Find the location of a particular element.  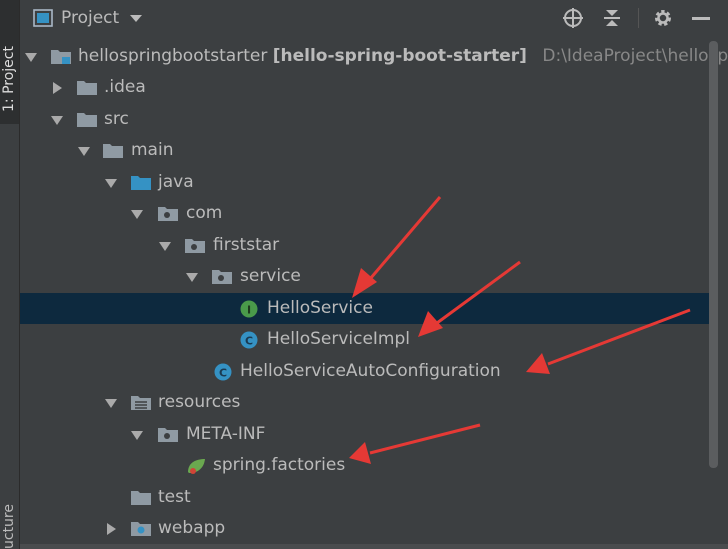

tree-node-java: java is located at coordinates (369, 182).